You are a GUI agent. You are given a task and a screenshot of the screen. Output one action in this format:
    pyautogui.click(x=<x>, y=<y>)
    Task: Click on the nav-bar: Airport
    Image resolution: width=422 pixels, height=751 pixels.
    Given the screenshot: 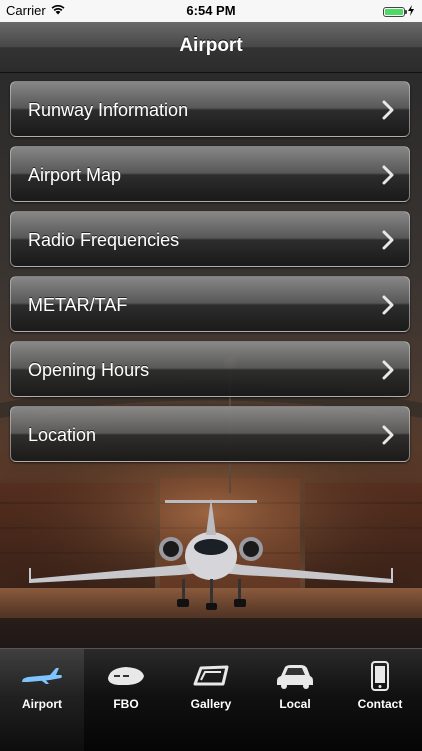 What is the action you would take?
    pyautogui.click(x=211, y=47)
    